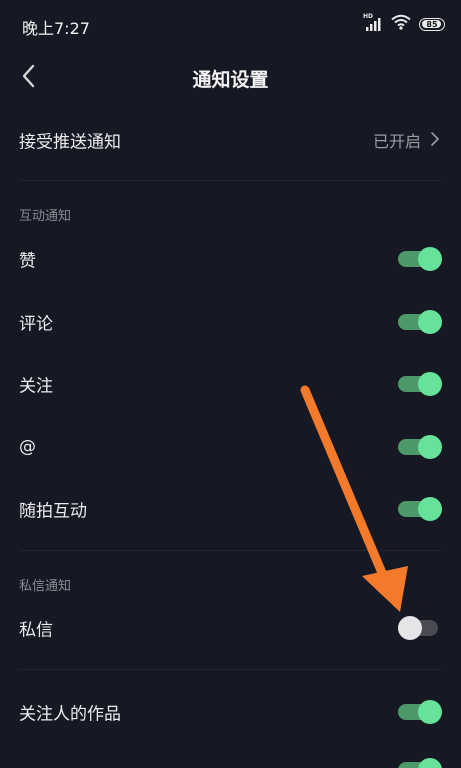 Image resolution: width=461 pixels, height=768 pixels. I want to click on comment-toggle, so click(420, 322).